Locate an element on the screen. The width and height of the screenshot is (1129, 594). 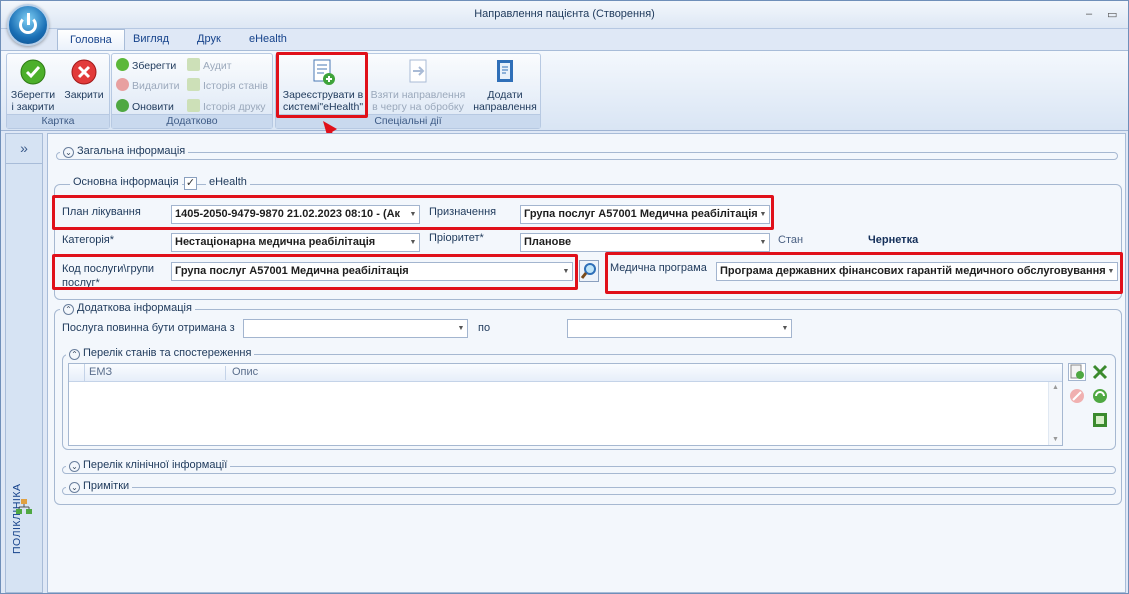
save-icon is located at coordinates (122, 64).